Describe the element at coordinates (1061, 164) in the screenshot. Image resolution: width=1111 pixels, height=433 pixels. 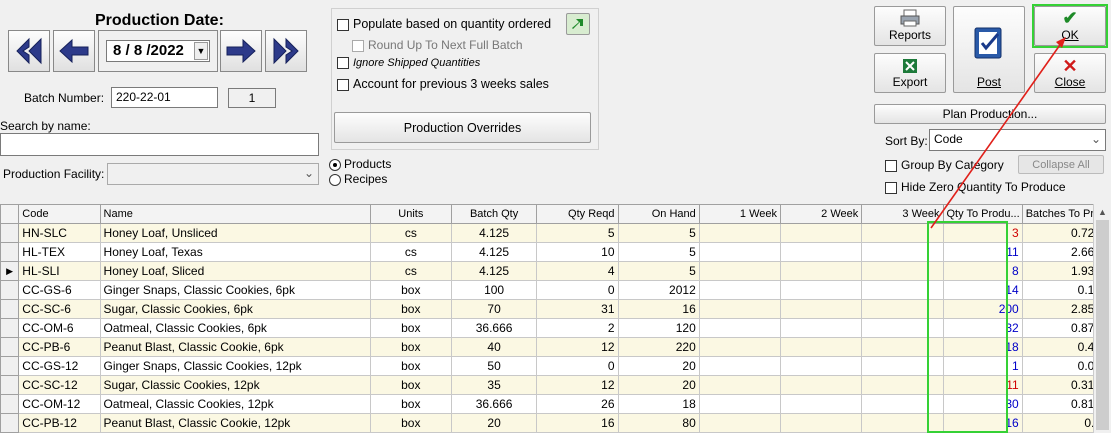
I see `collapse-all-button: Collapse All` at that location.